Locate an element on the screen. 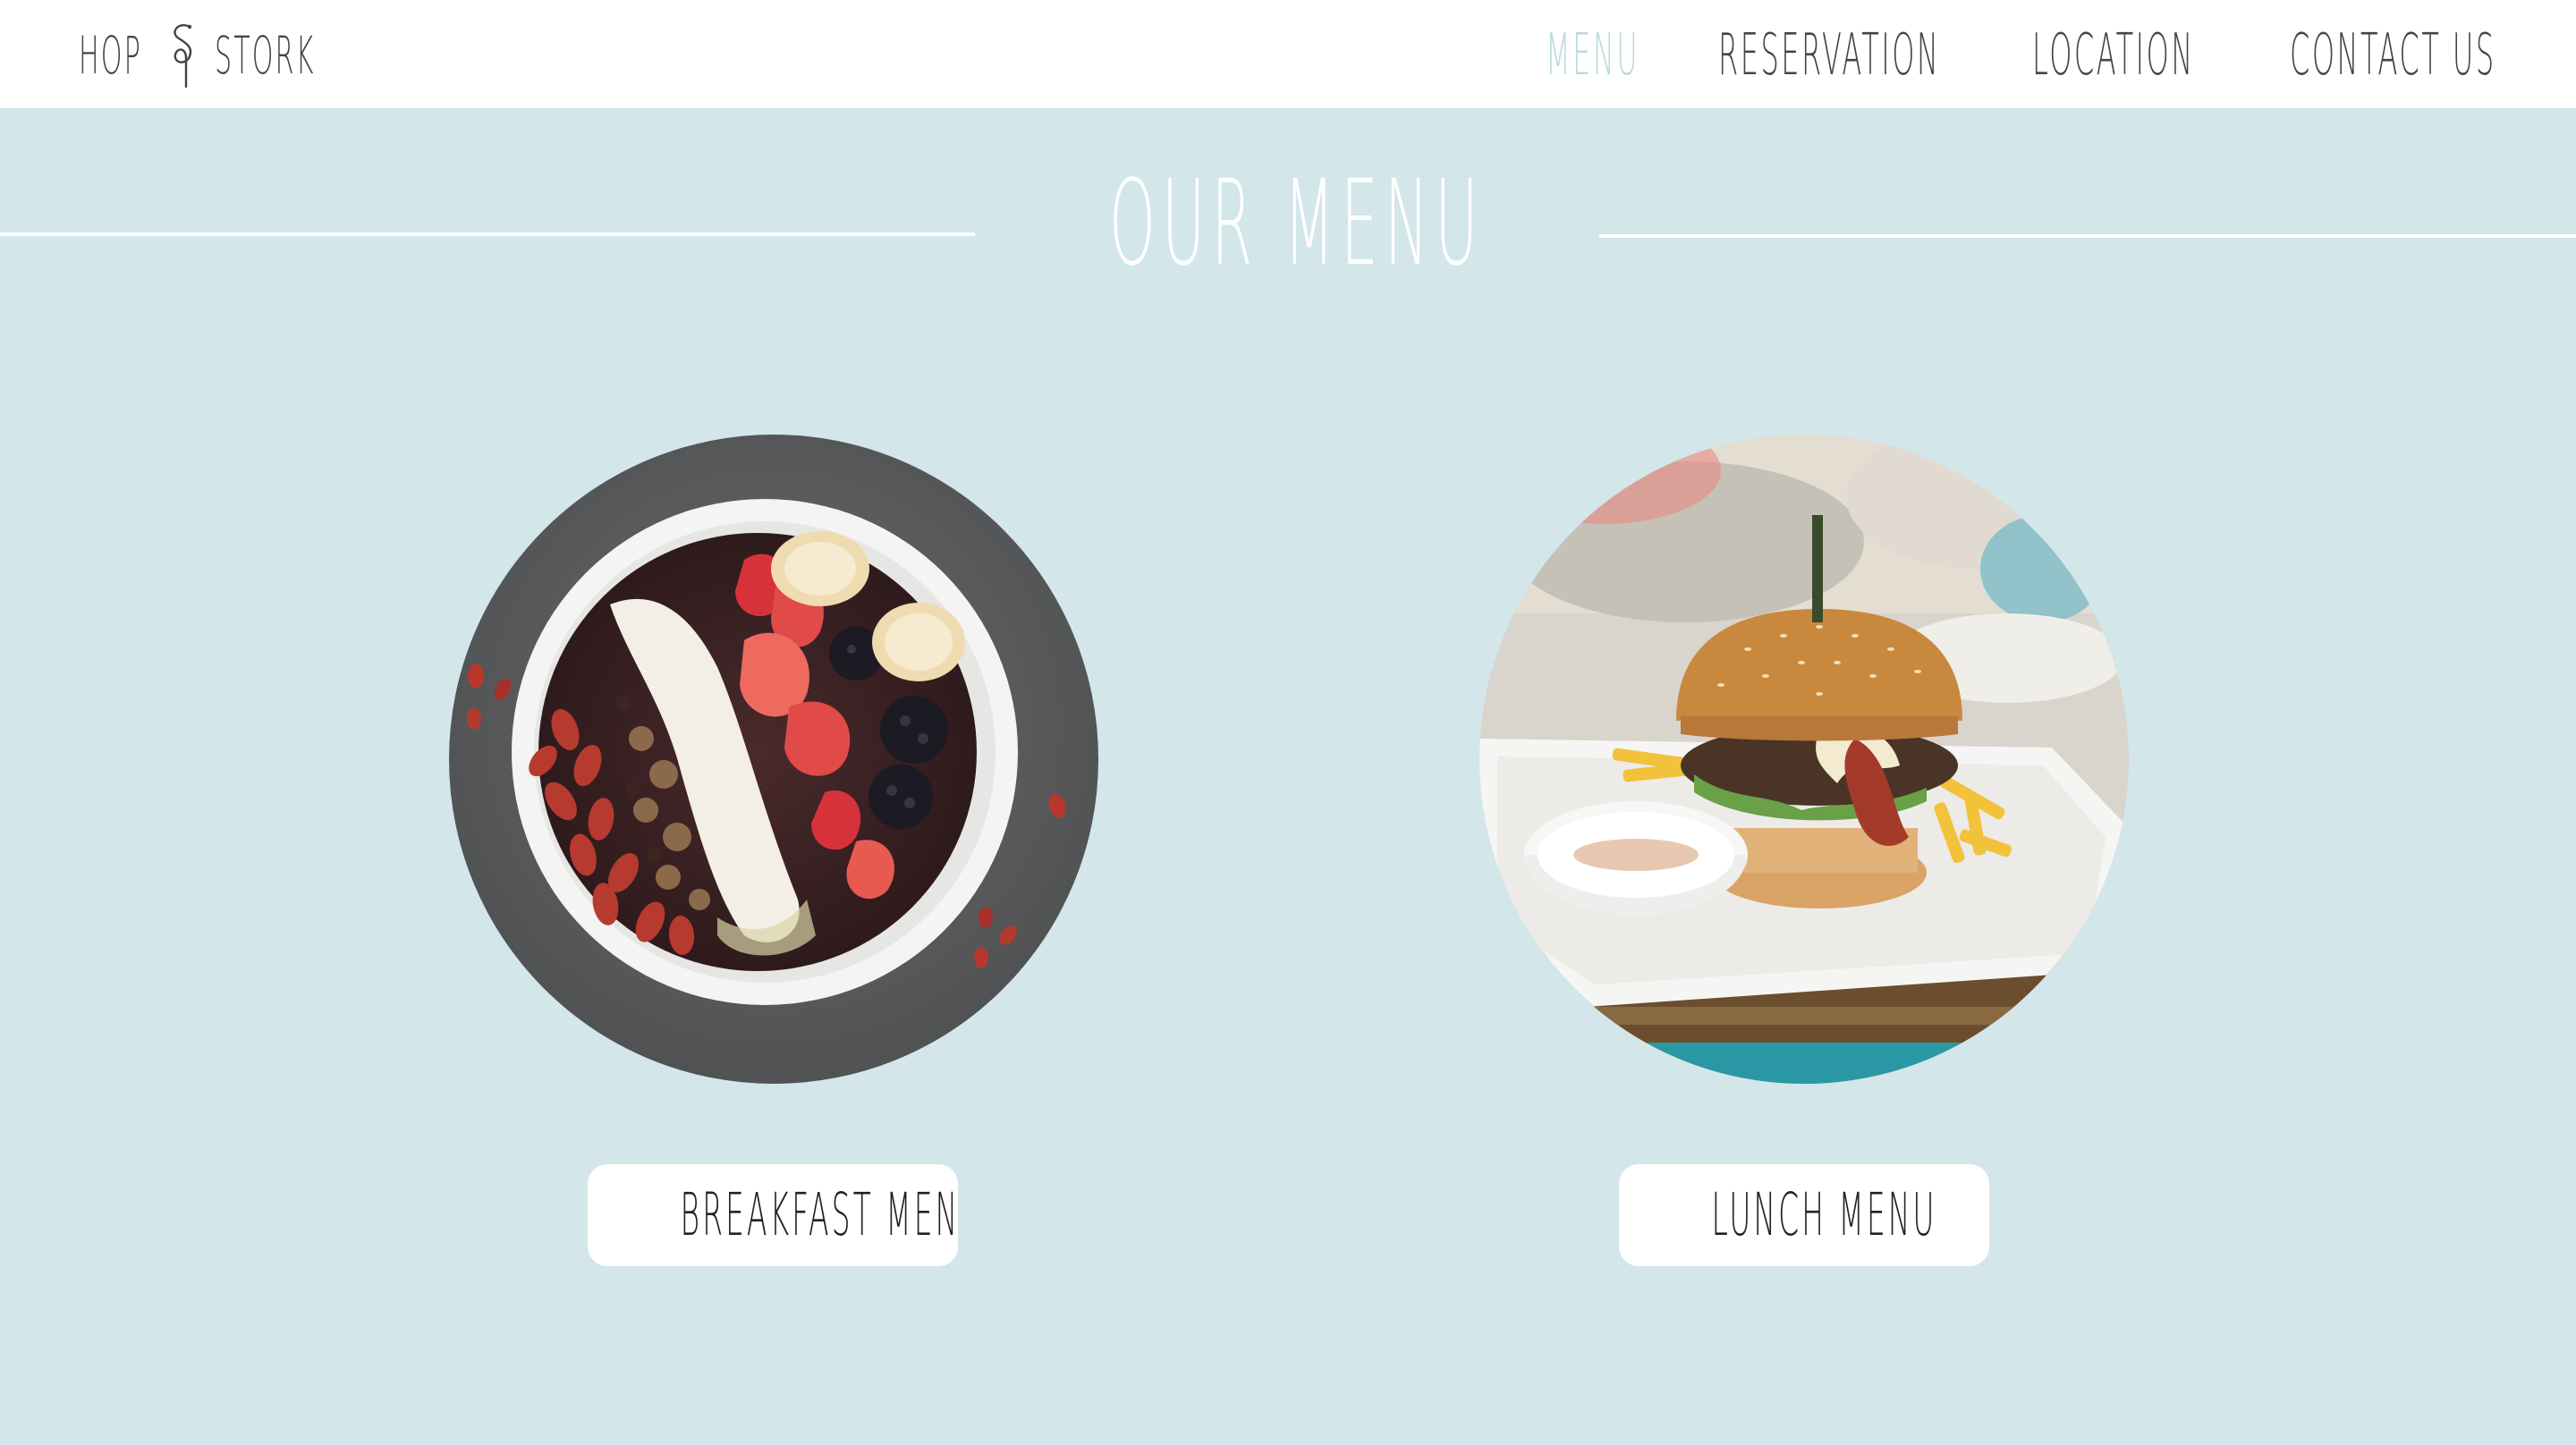 Image resolution: width=2576 pixels, height=1445 pixels. main-nav: MENU RESERVATION LOCATION CONTACT US is located at coordinates (1288, 55).